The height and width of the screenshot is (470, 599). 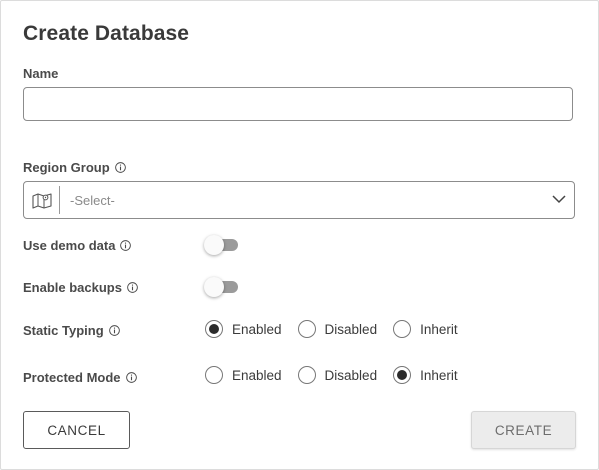 I want to click on static-typing-radio-group: Enabled Disabled Inherit, so click(x=331, y=329).